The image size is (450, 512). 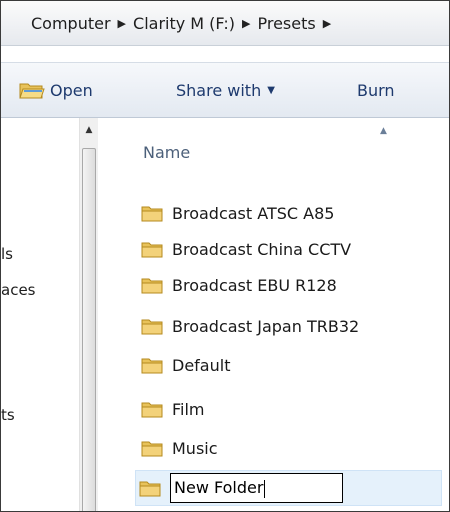 What do you see at coordinates (184, 23) in the screenshot?
I see `breadcrumb-drive: Clarity M (F:)` at bounding box center [184, 23].